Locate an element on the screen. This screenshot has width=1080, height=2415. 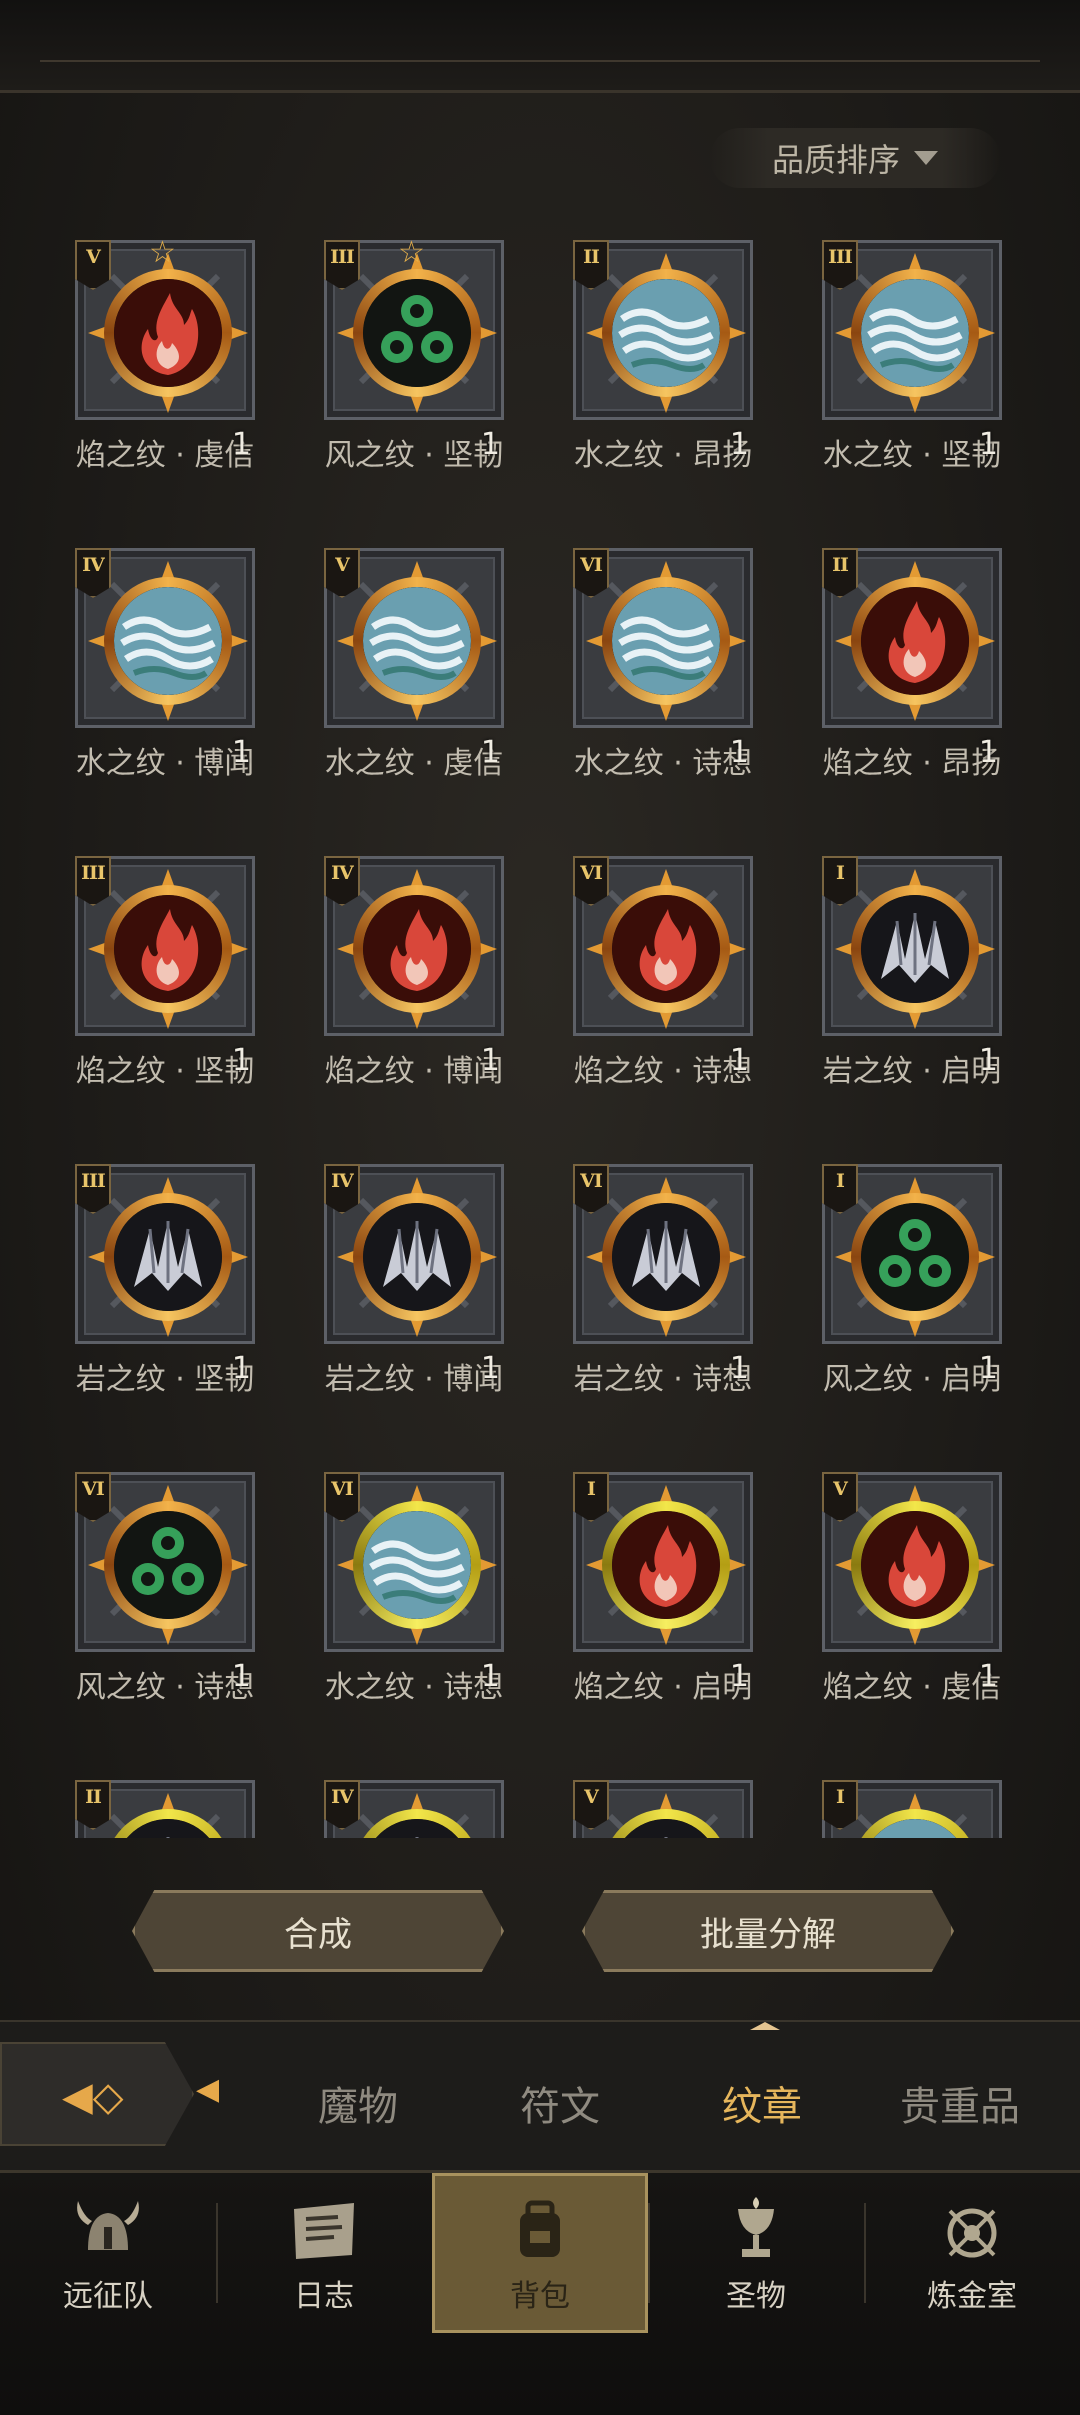
emblem-slot: IV 1 水之纹 · 博闻 is located at coordinates (170, 664).